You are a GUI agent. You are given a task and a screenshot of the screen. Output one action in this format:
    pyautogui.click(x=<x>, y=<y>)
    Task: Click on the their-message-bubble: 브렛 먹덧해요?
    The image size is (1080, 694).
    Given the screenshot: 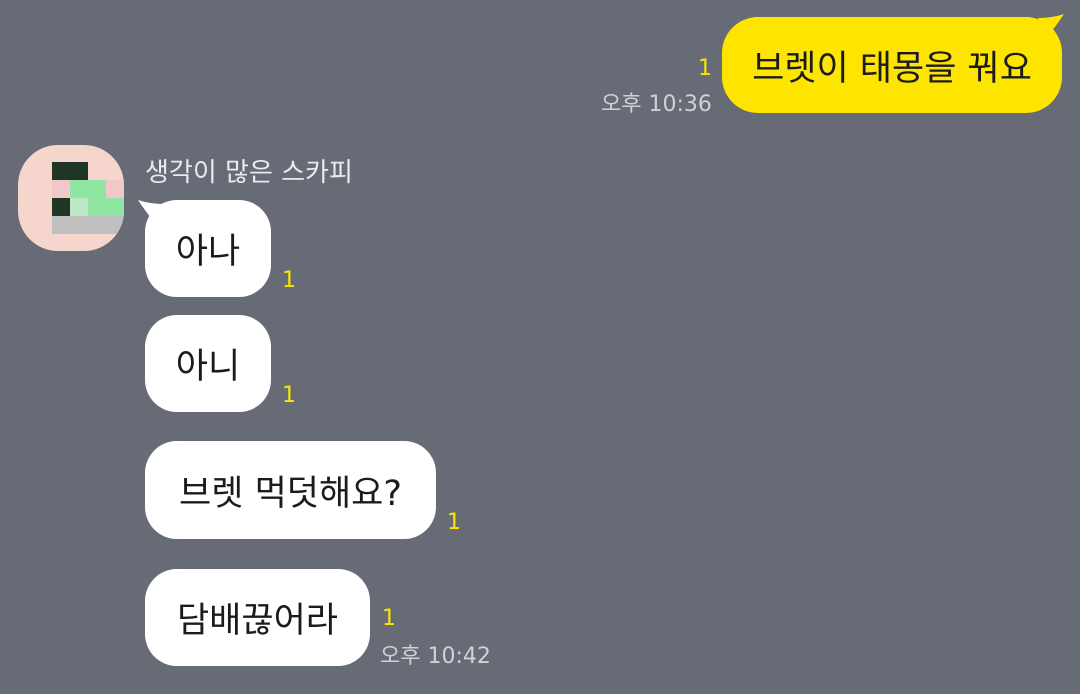 What is the action you would take?
    pyautogui.click(x=290, y=490)
    